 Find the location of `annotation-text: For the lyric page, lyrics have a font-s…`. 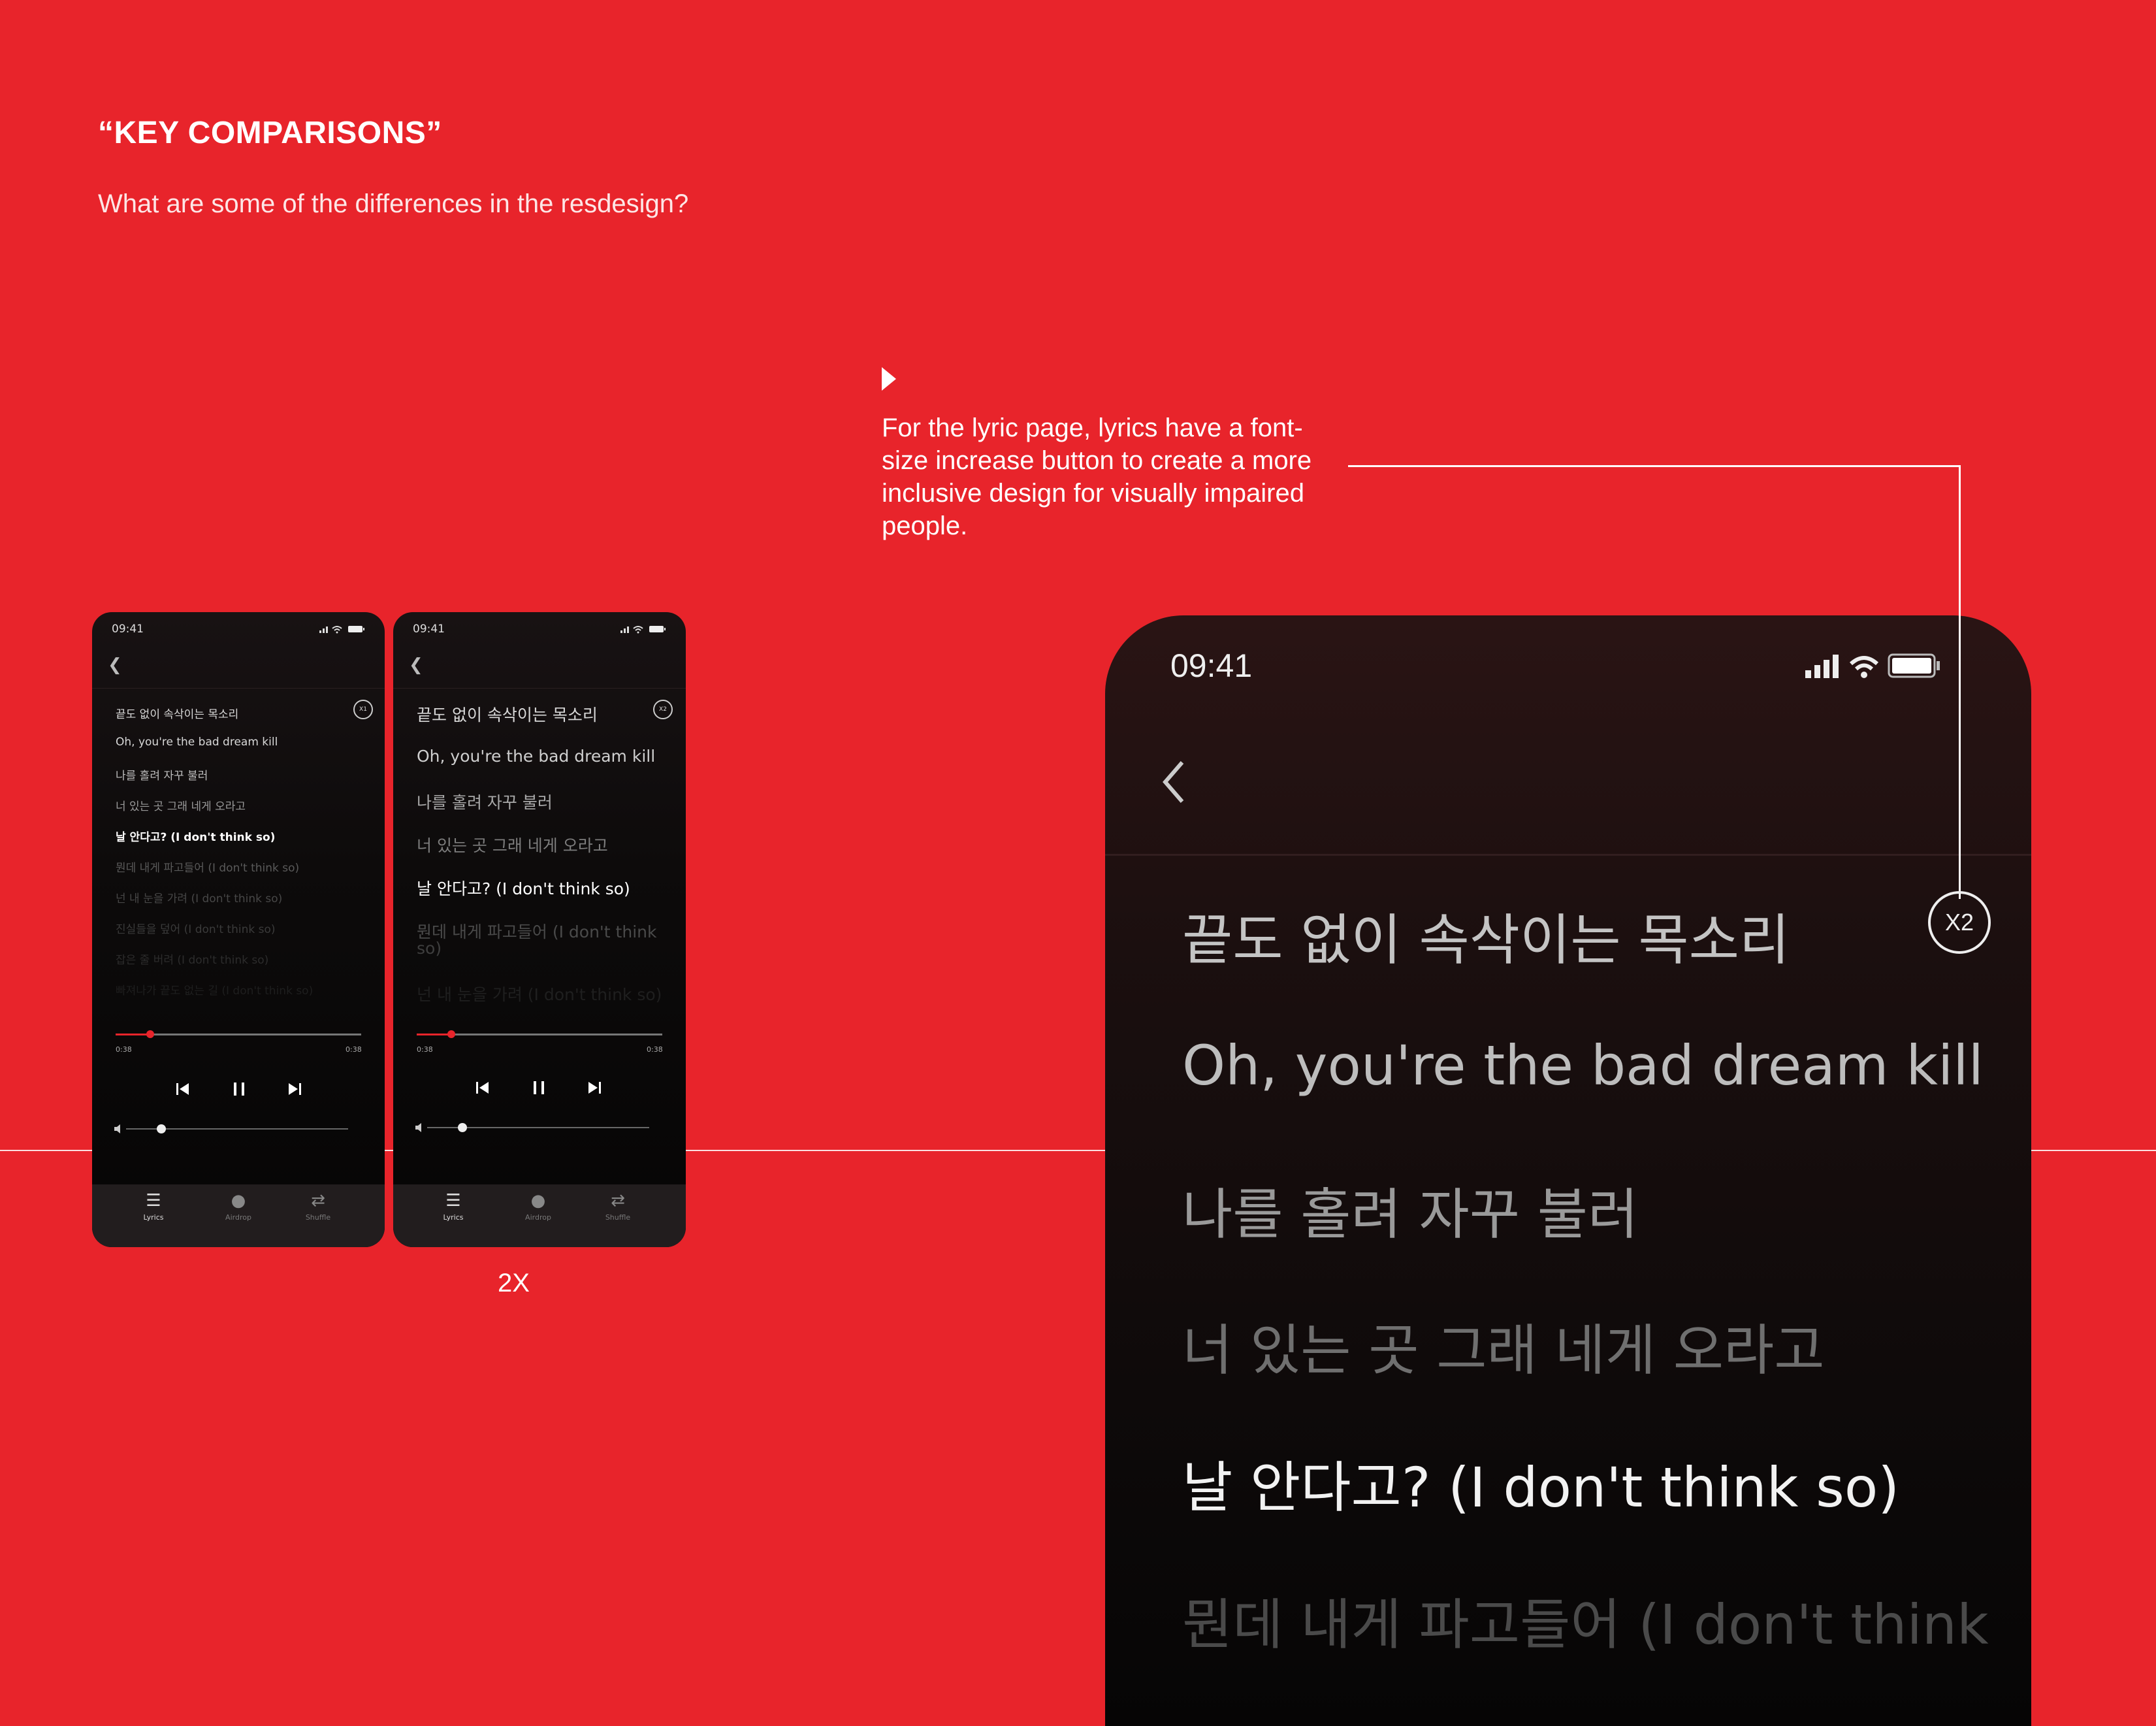

annotation-text: For the lyric page, lyrics have a font-s… is located at coordinates (1097, 477).